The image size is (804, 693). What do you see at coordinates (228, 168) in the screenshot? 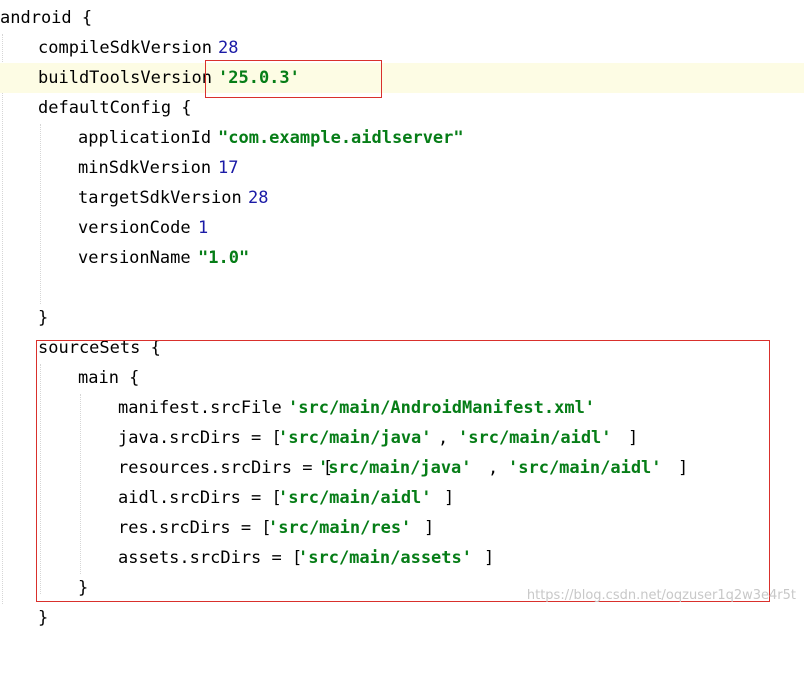
I see `code-number: 17` at bounding box center [228, 168].